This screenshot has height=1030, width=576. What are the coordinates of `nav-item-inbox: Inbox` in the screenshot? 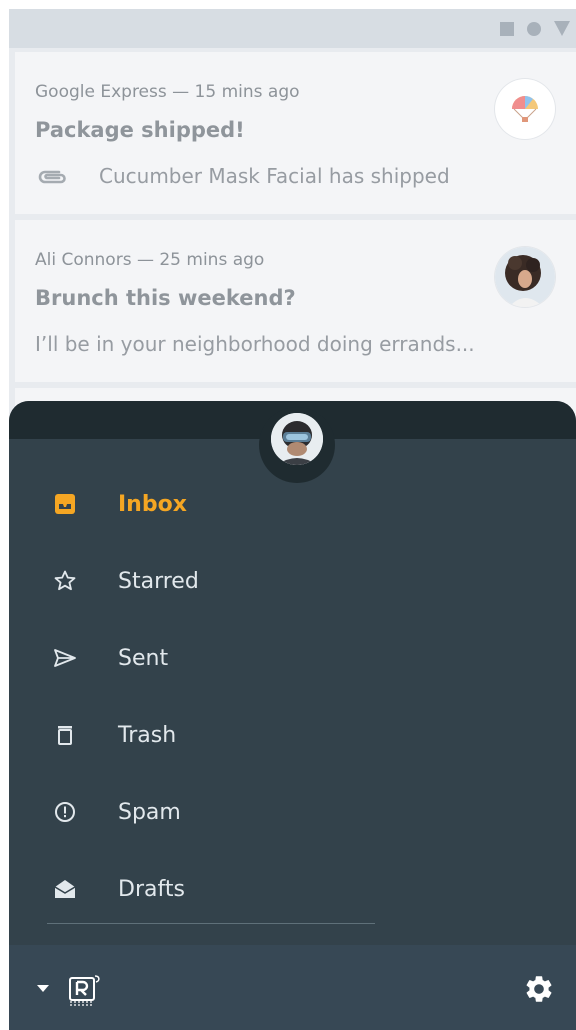 It's located at (292, 504).